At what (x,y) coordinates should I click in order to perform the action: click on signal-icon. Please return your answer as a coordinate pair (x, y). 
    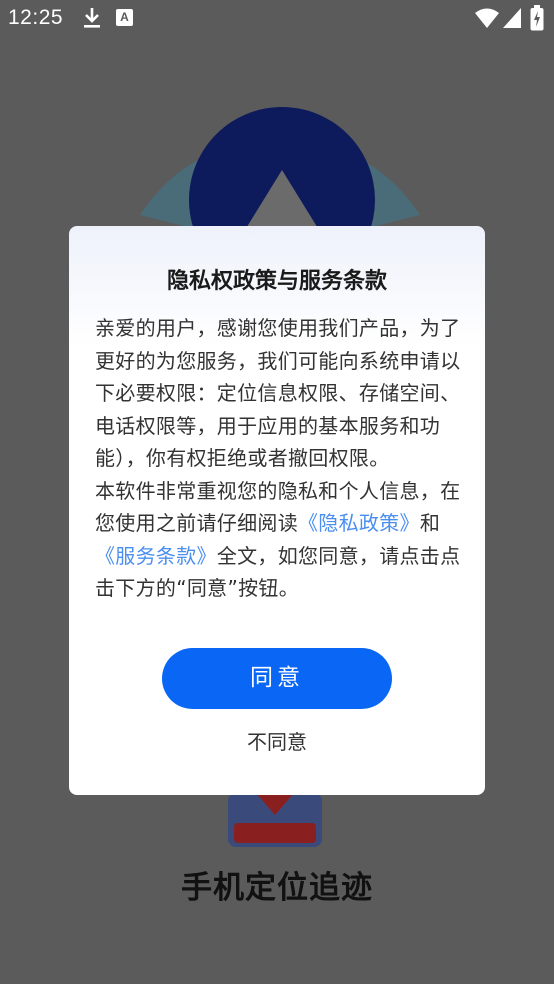
    Looking at the image, I should click on (512, 18).